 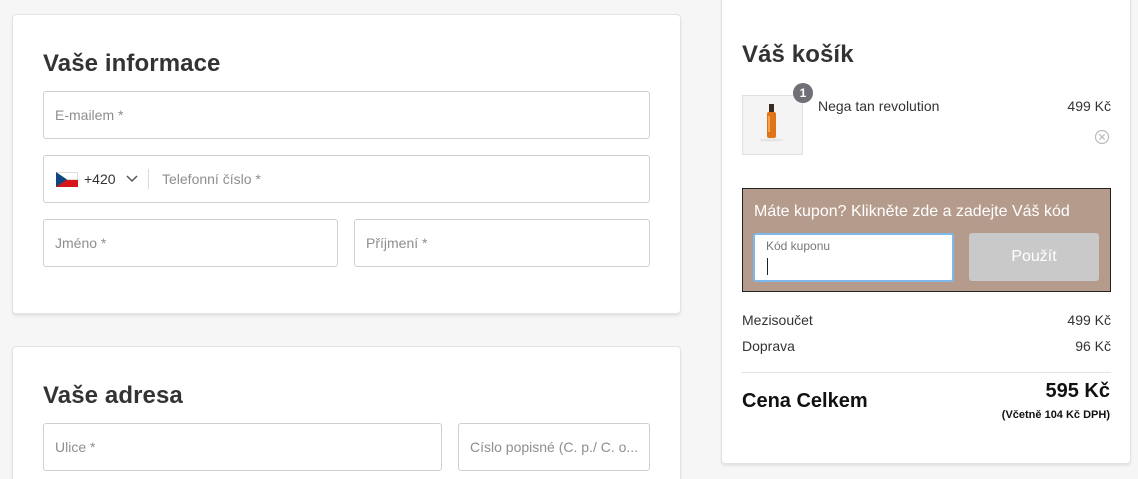 What do you see at coordinates (397, 243) in the screenshot?
I see `last-name-placeholder: Příjmení *` at bounding box center [397, 243].